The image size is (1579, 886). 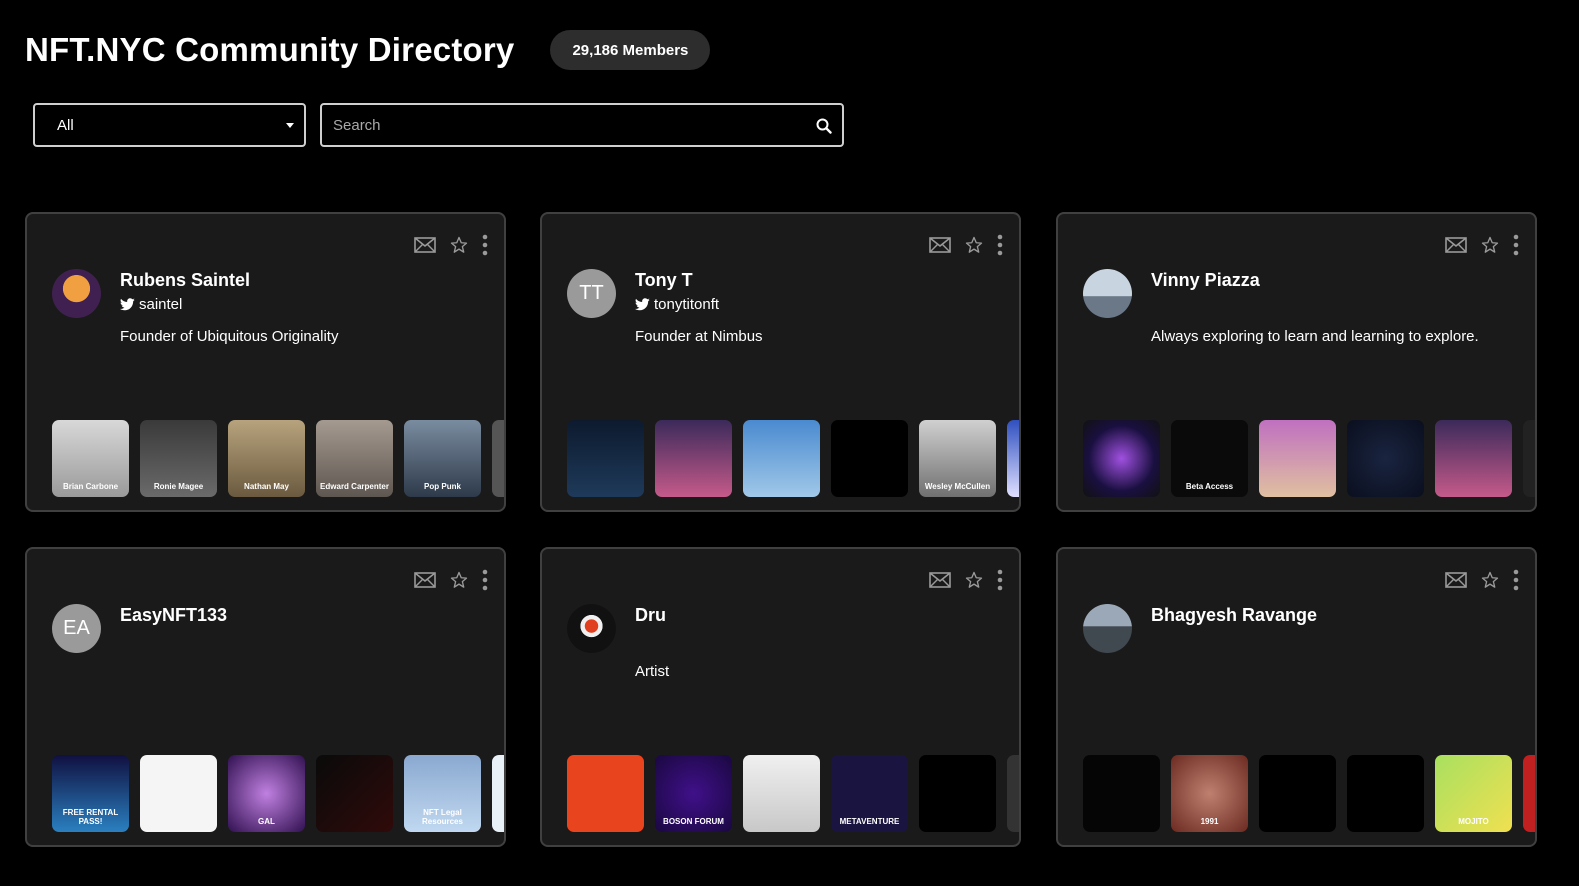 I want to click on search-input, so click(x=582, y=125).